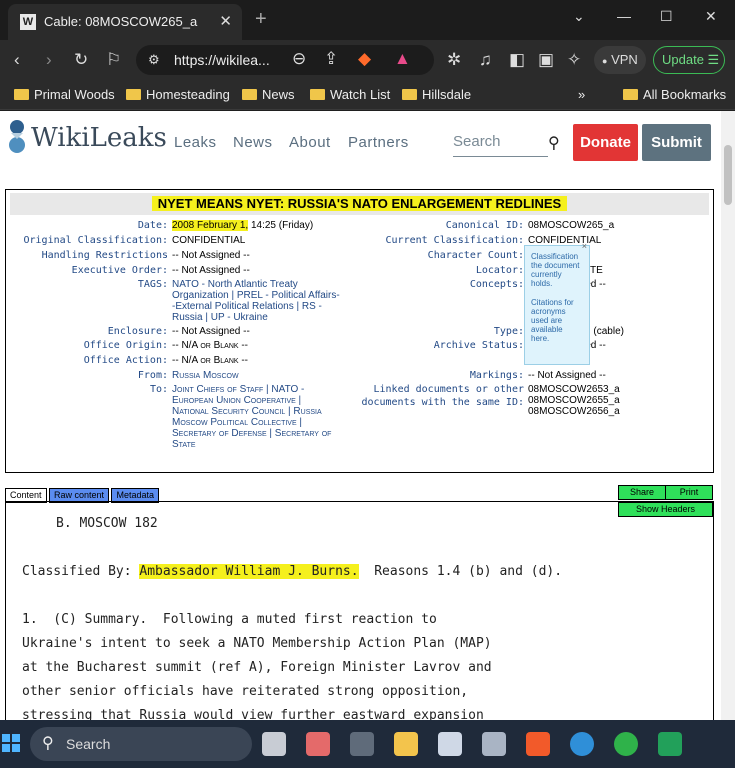 The height and width of the screenshot is (768, 735). I want to click on media-icon: ♫, so click(485, 60).